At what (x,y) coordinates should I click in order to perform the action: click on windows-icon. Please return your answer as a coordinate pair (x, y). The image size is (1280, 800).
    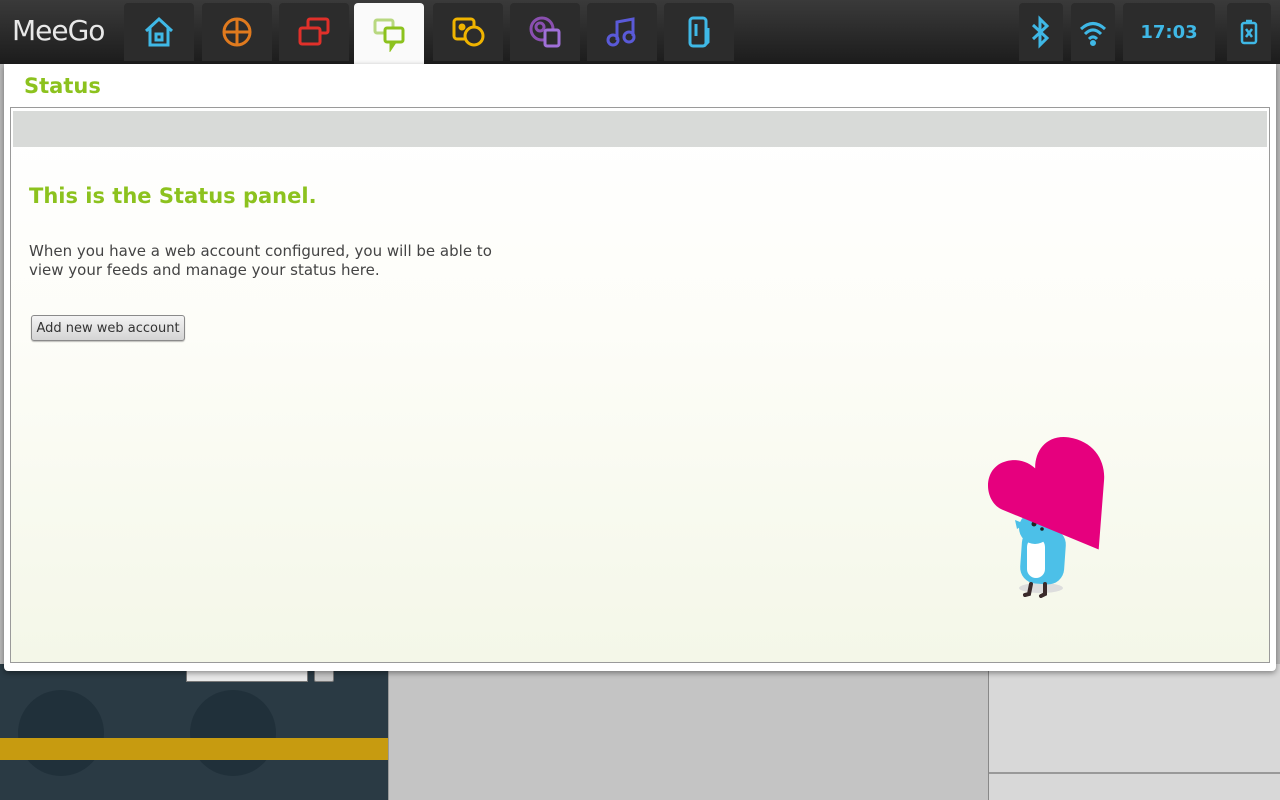
    Looking at the image, I should click on (314, 31).